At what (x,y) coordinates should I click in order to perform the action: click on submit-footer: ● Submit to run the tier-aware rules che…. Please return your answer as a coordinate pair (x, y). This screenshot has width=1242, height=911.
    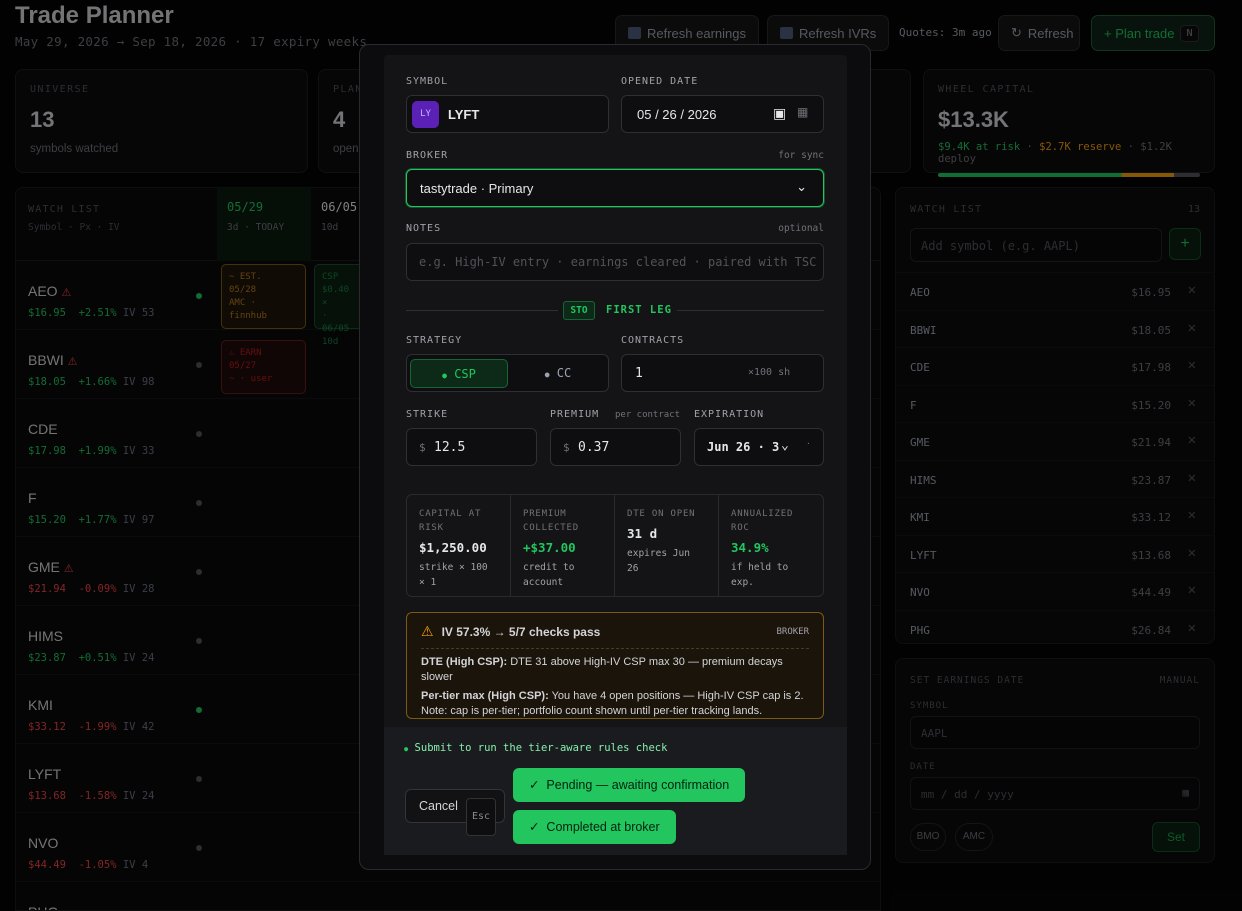
    Looking at the image, I should click on (615, 791).